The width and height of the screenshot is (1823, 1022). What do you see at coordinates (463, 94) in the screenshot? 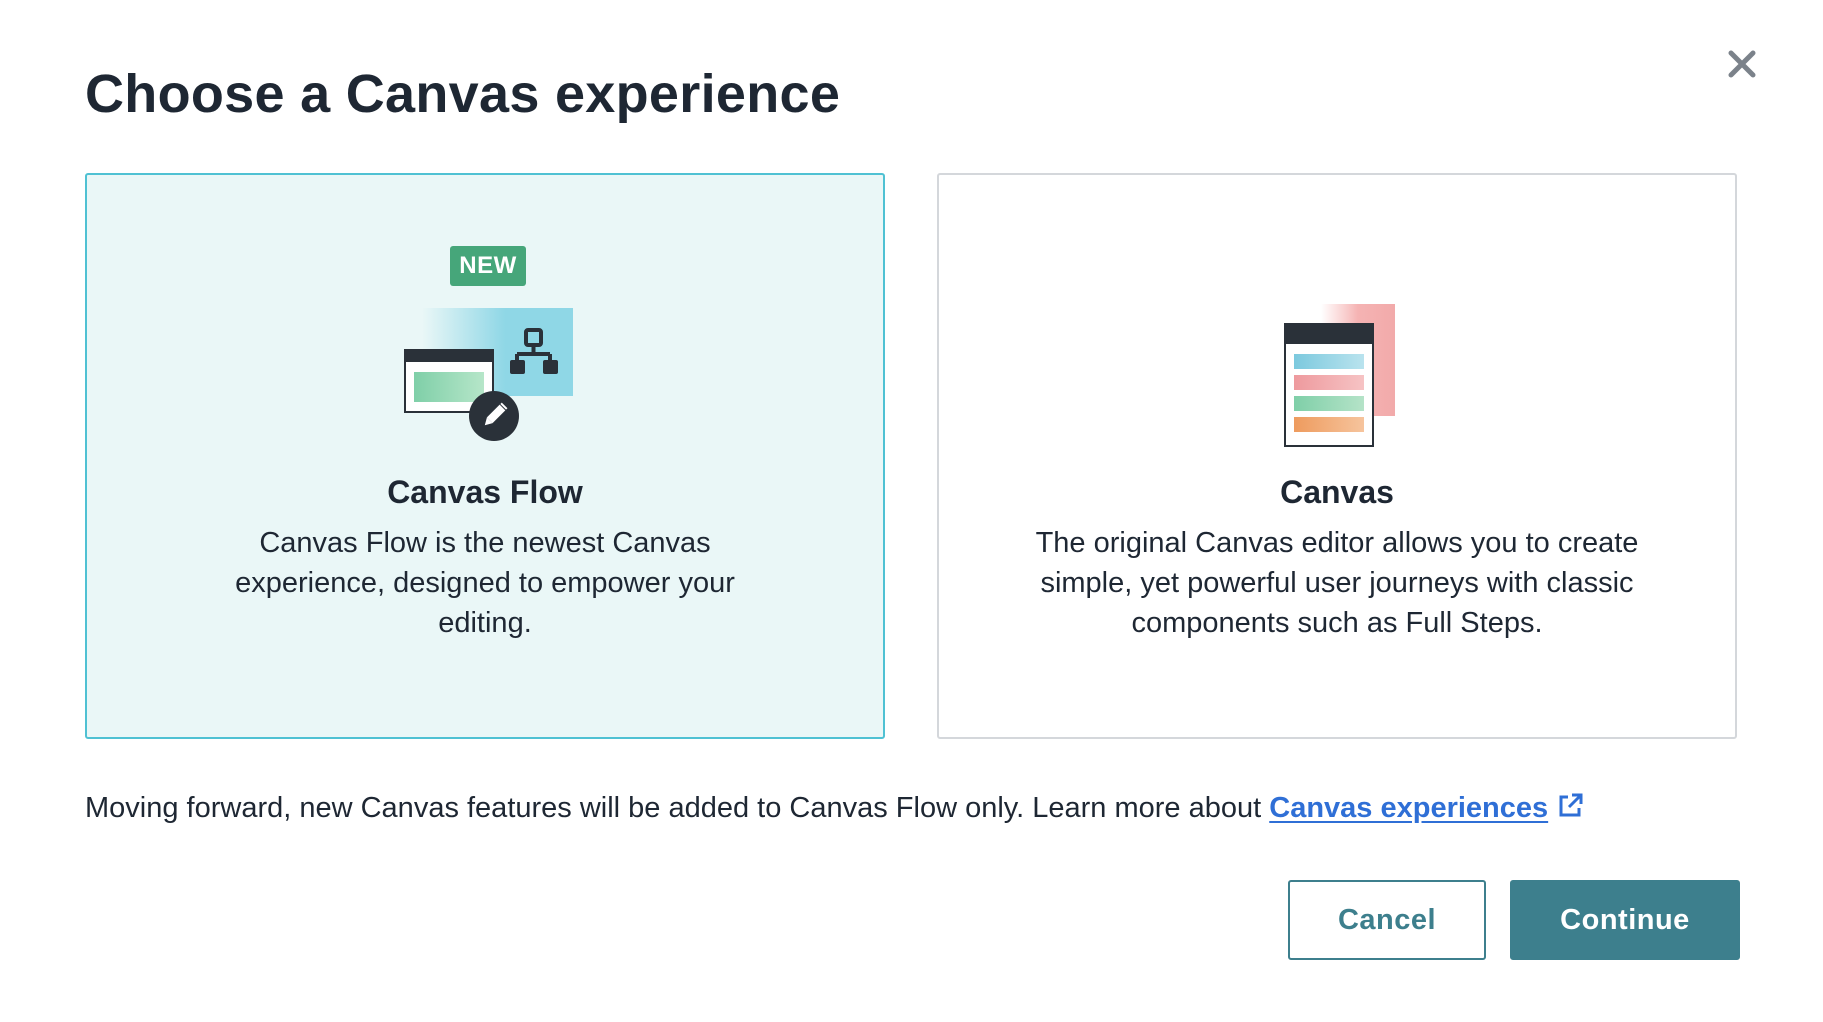
I see `dialog-title: Choose a Canvas experience` at bounding box center [463, 94].